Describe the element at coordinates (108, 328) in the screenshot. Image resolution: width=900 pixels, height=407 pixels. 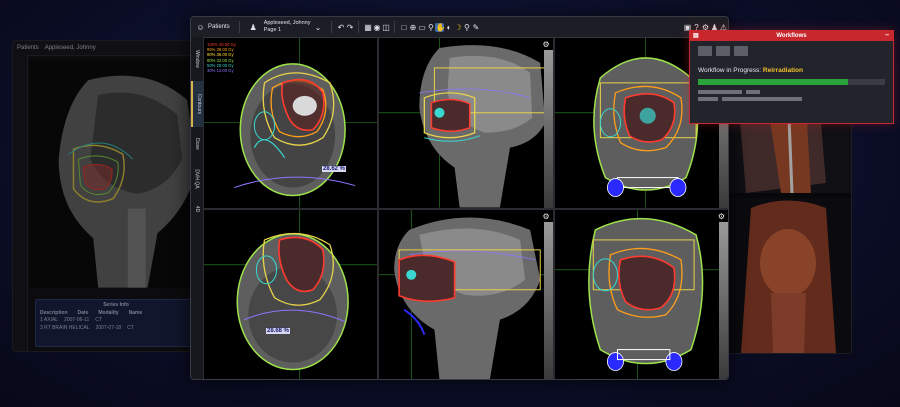
I see `series-cell-date: 2007-07-18` at that location.